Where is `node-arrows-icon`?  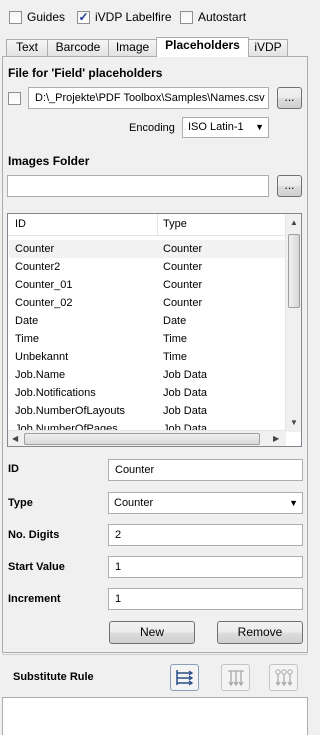 node-arrows-icon is located at coordinates (283, 677).